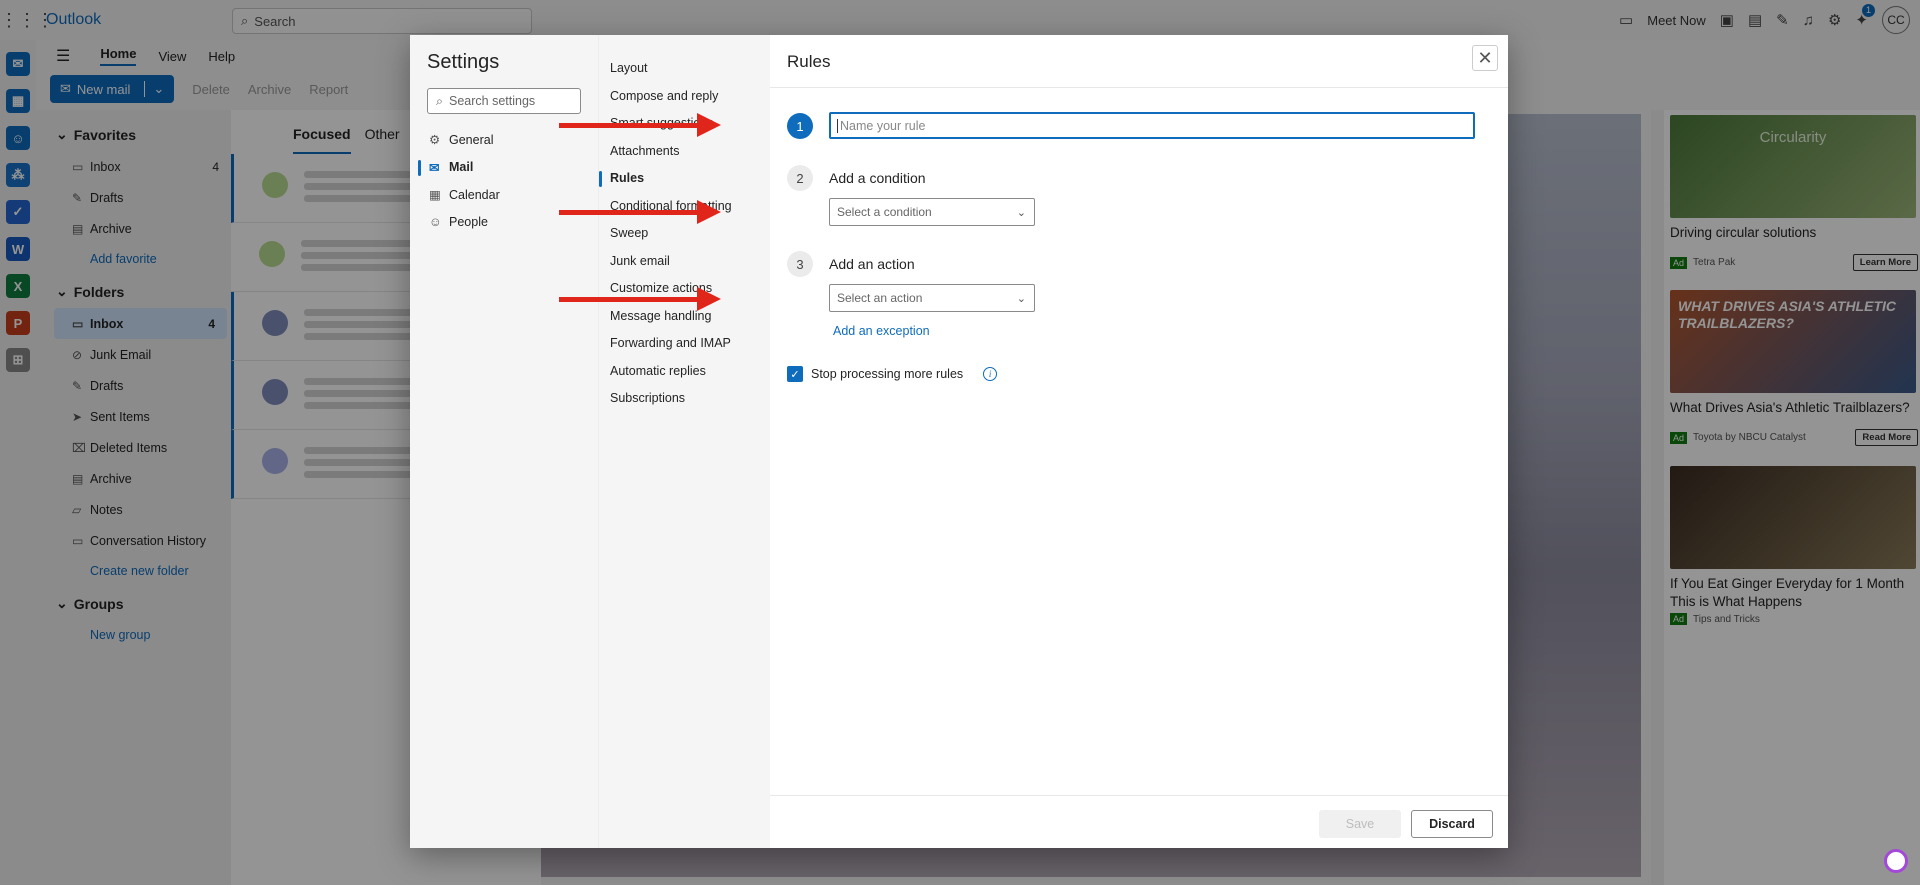 This screenshot has height=885, width=1920. I want to click on settings-category-general: ⚙ General, so click(512, 140).